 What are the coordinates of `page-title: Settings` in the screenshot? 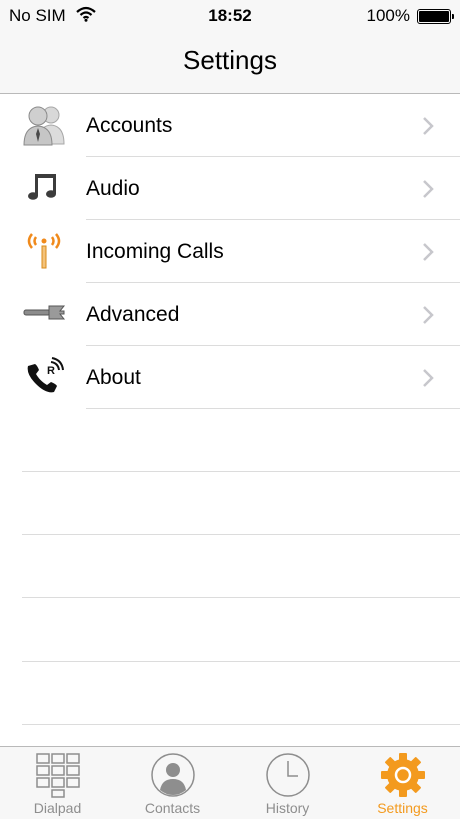 It's located at (230, 60).